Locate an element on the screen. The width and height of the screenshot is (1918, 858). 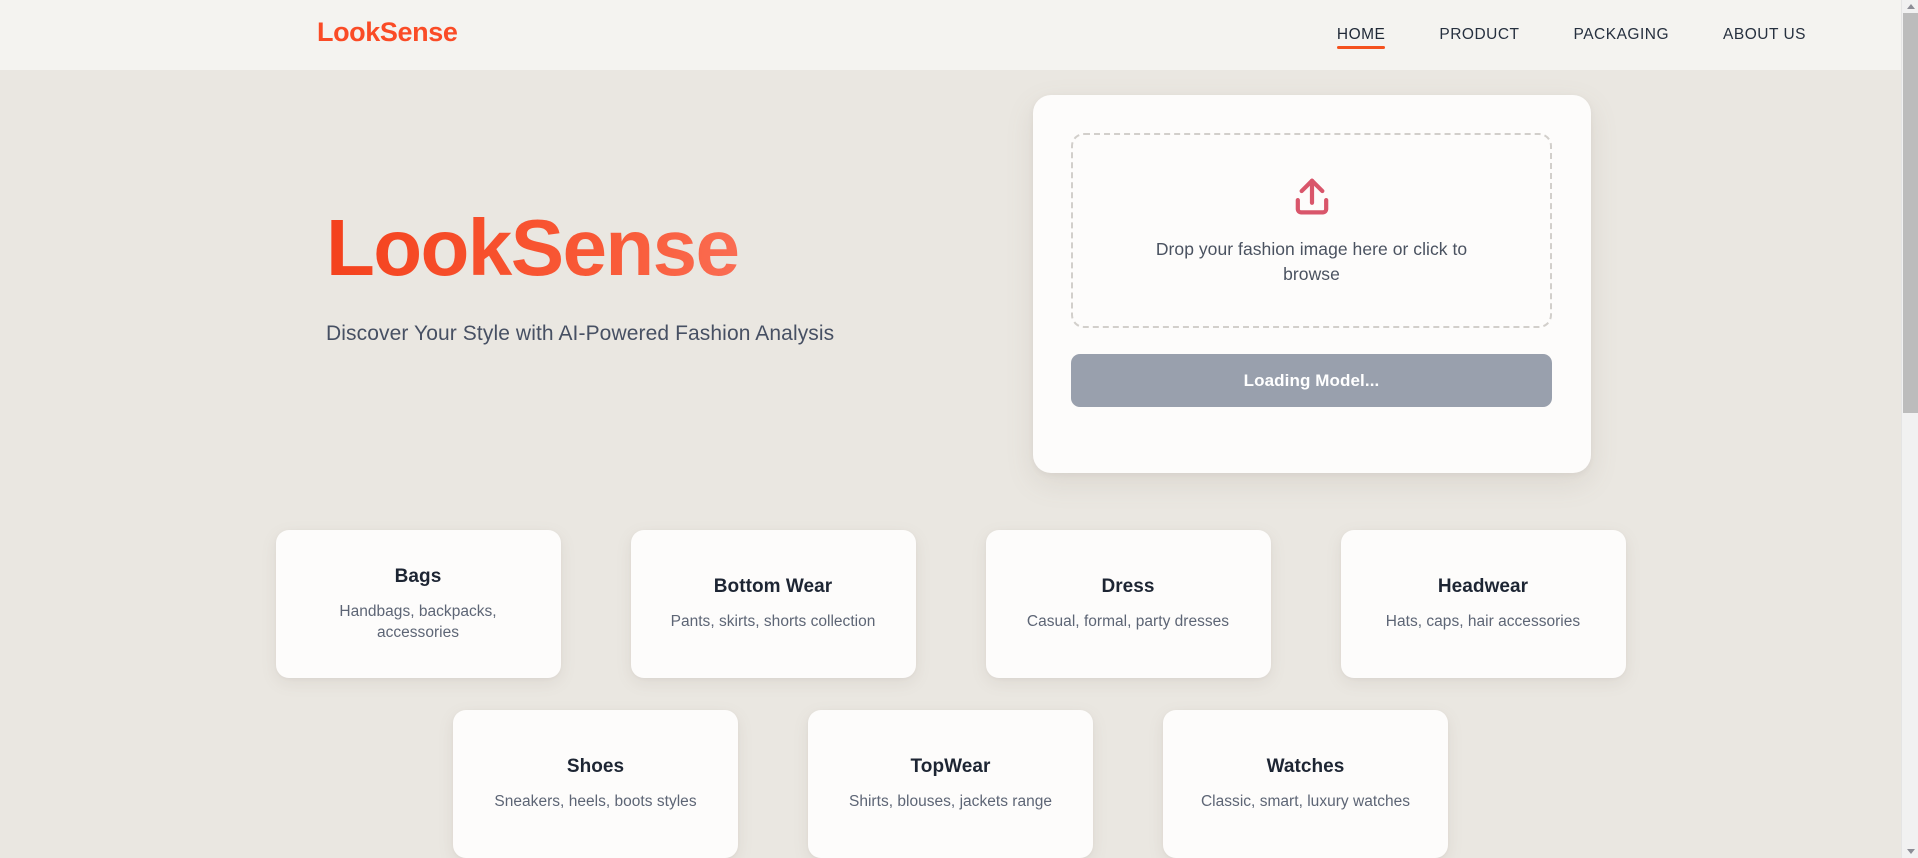
main-navigation: HOME PRODUCT PACKAGING ABOUT US is located at coordinates (1605, 35).